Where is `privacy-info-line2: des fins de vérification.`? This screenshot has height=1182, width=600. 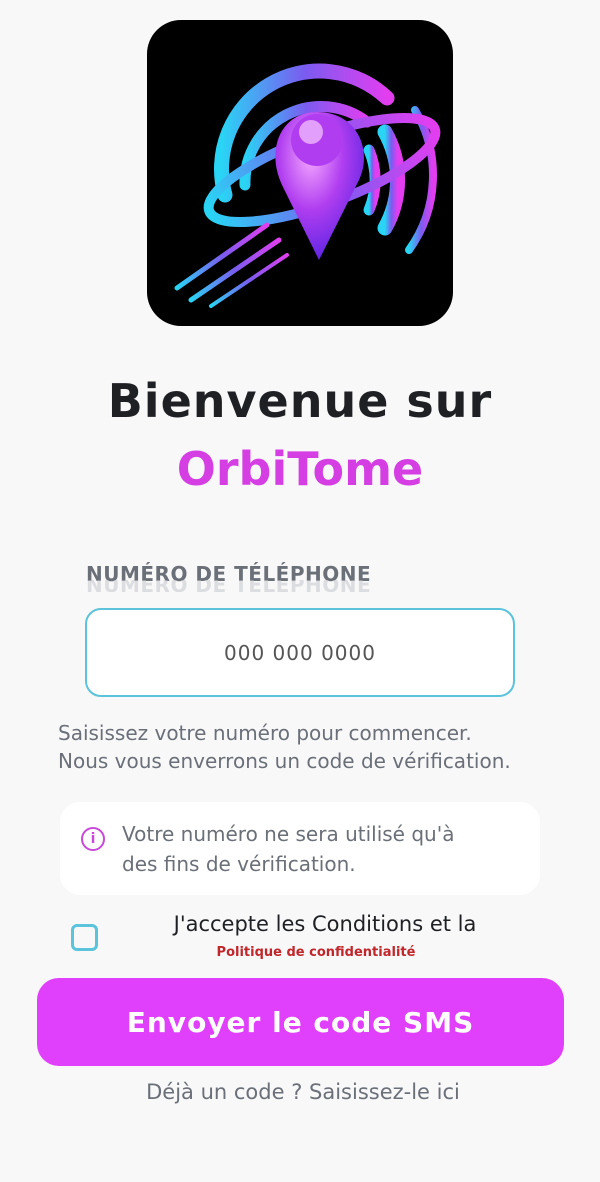
privacy-info-line2: des fins de vérification. is located at coordinates (239, 864).